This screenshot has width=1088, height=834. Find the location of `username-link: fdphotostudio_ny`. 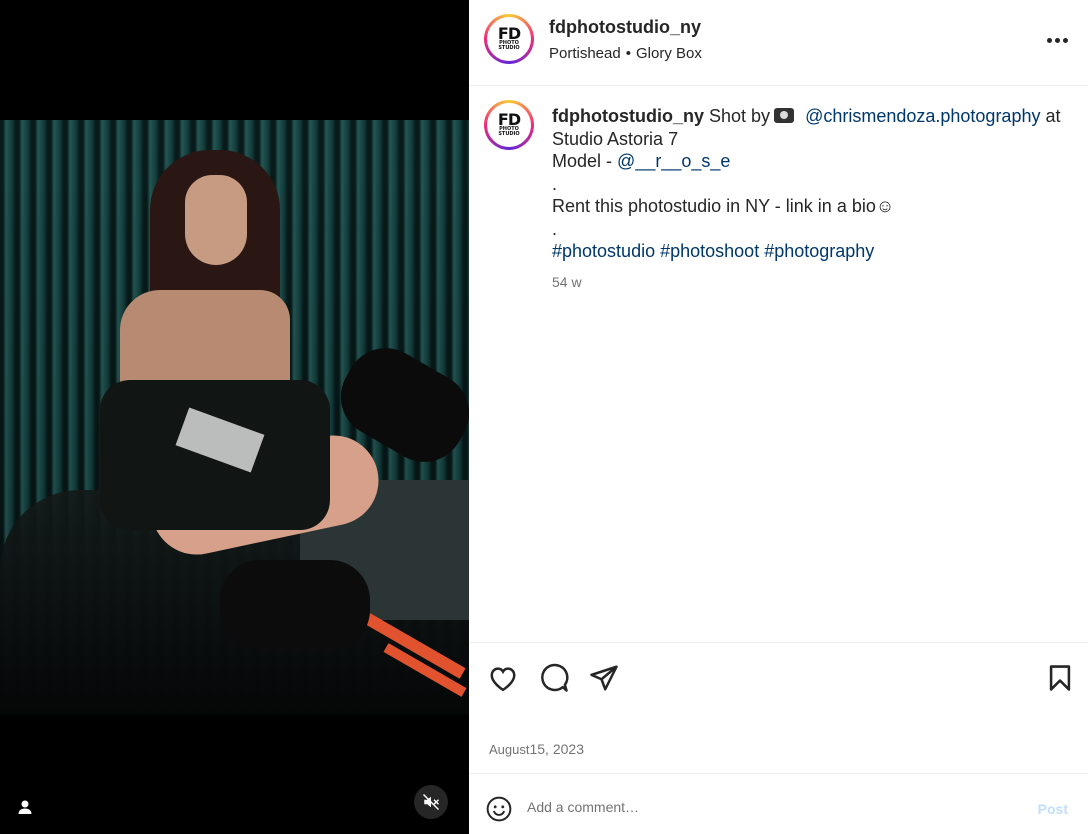

username-link: fdphotostudio_ny is located at coordinates (625, 27).